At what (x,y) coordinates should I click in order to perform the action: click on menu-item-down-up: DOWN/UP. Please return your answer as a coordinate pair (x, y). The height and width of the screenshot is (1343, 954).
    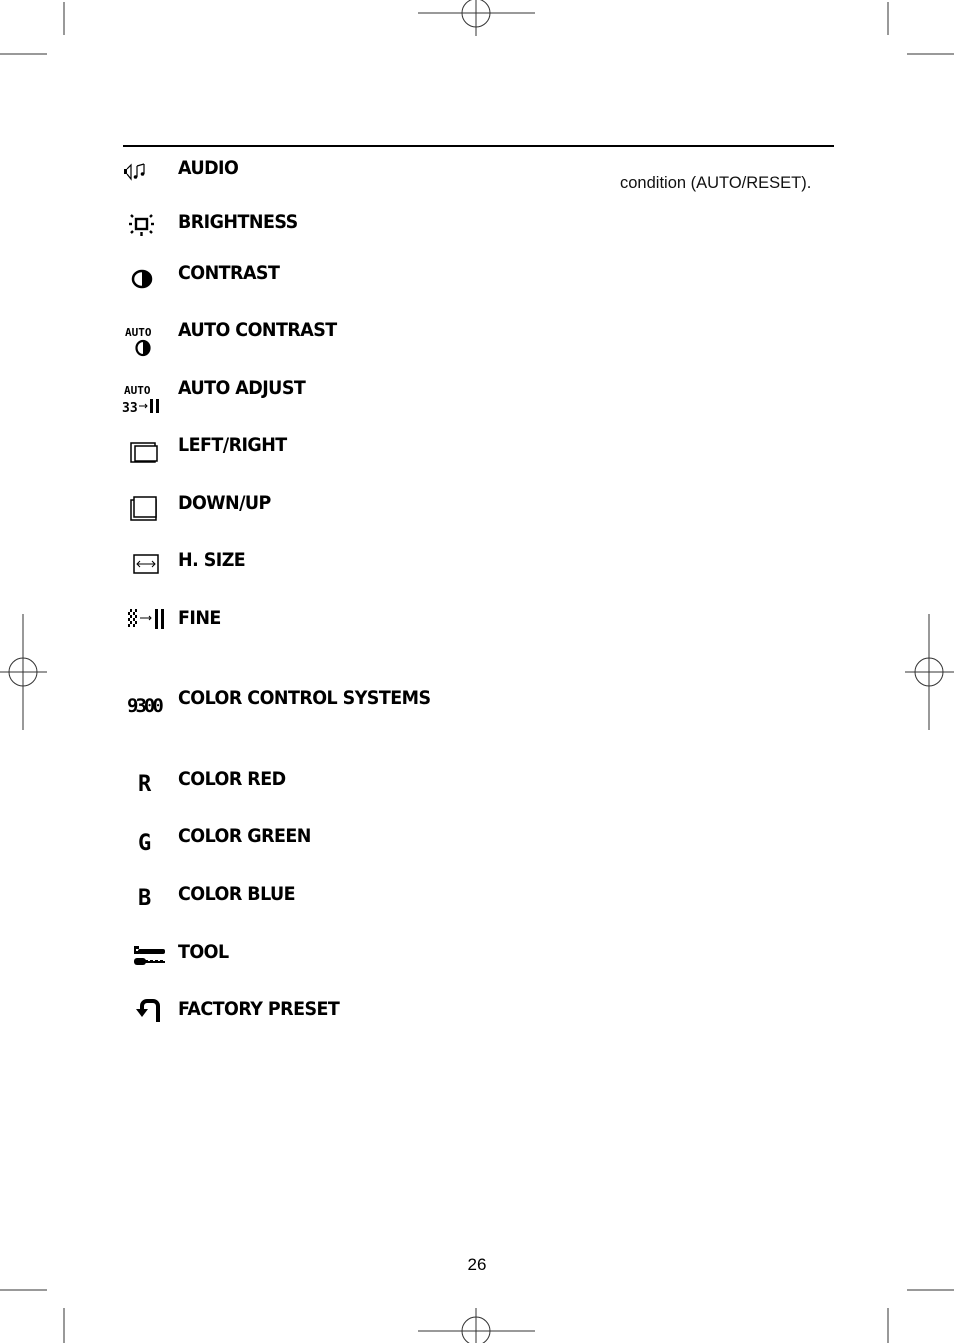
    Looking at the image, I should click on (340, 511).